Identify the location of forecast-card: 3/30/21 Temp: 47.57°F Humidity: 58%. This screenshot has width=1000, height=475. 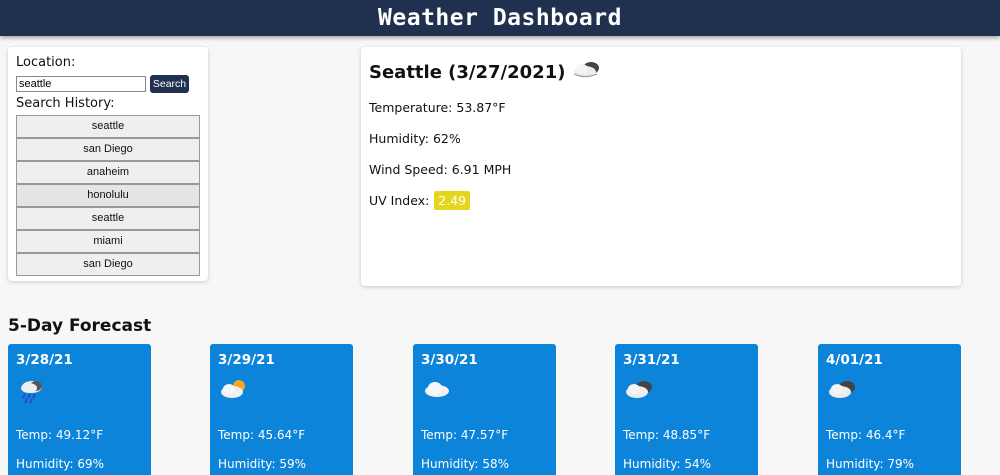
(484, 409).